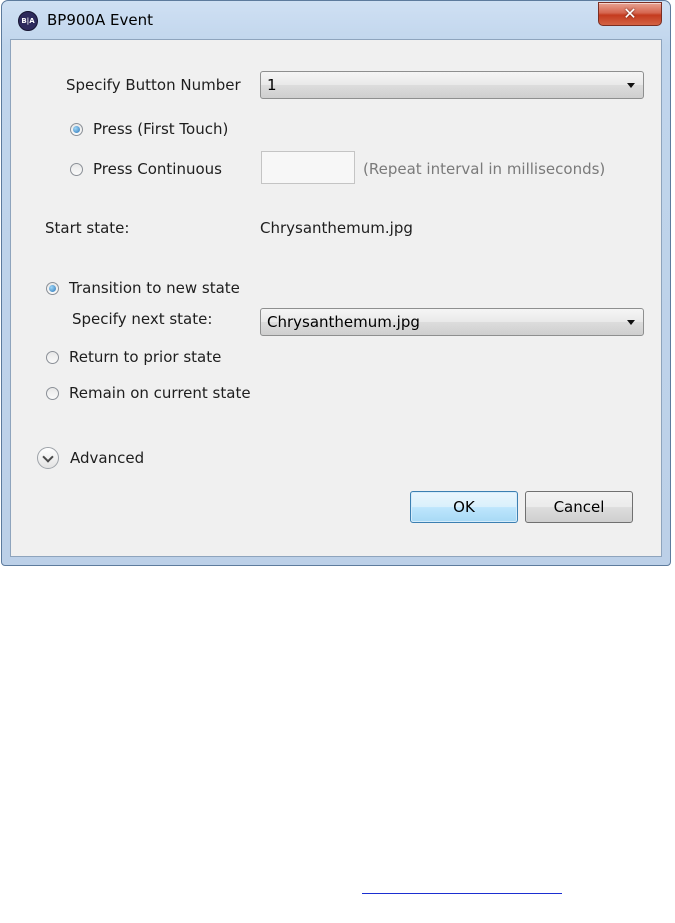 The width and height of the screenshot is (675, 923). Describe the element at coordinates (153, 85) in the screenshot. I see `button-number-label: Specify Button Number` at that location.